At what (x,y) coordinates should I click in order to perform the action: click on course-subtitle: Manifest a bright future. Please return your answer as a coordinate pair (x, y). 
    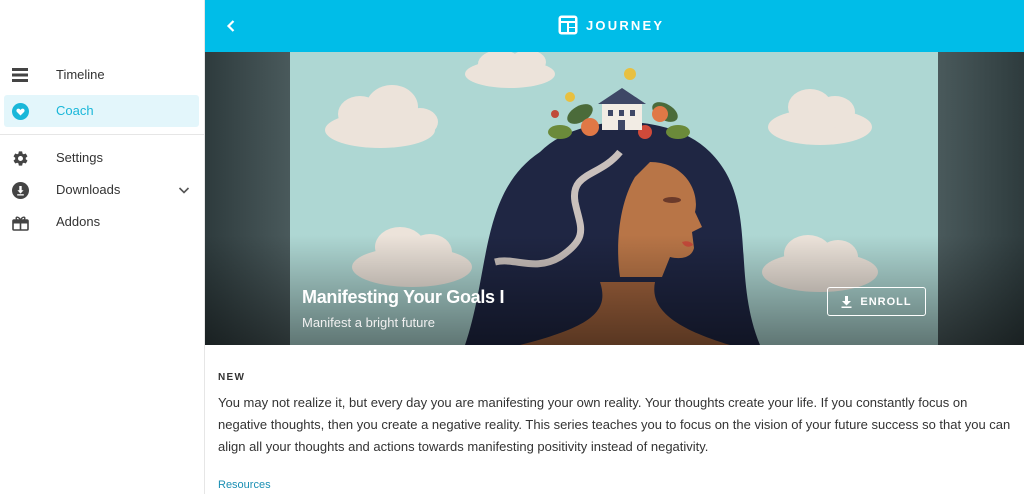
    Looking at the image, I should click on (368, 322).